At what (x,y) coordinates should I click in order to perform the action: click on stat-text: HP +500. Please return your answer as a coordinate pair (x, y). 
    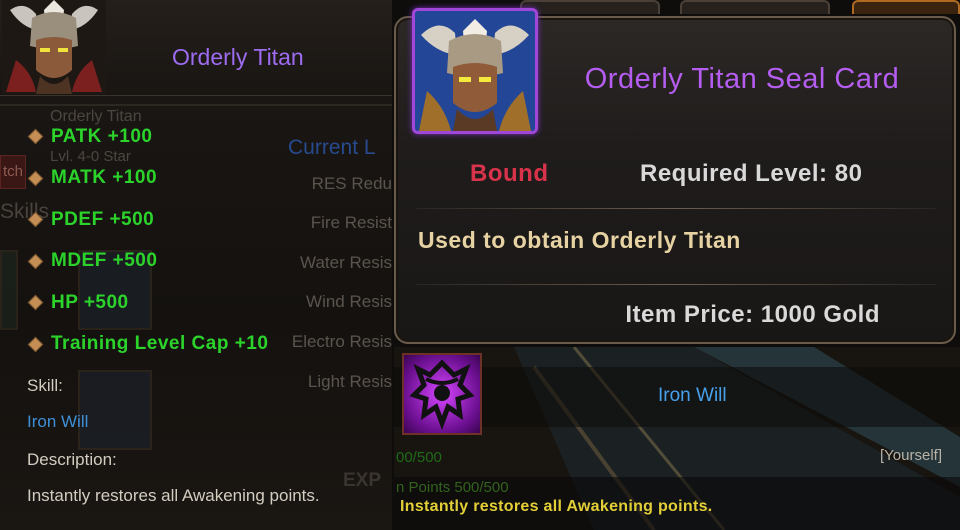
    Looking at the image, I should click on (90, 302).